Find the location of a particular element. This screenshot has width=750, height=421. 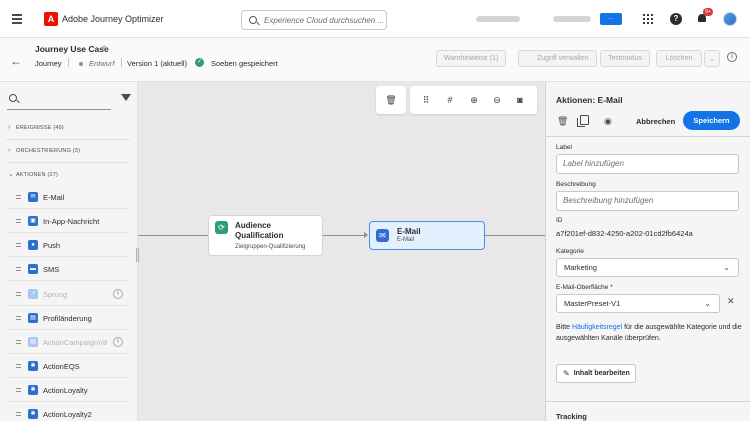

palette-item-label: SMS is located at coordinates (51, 269).